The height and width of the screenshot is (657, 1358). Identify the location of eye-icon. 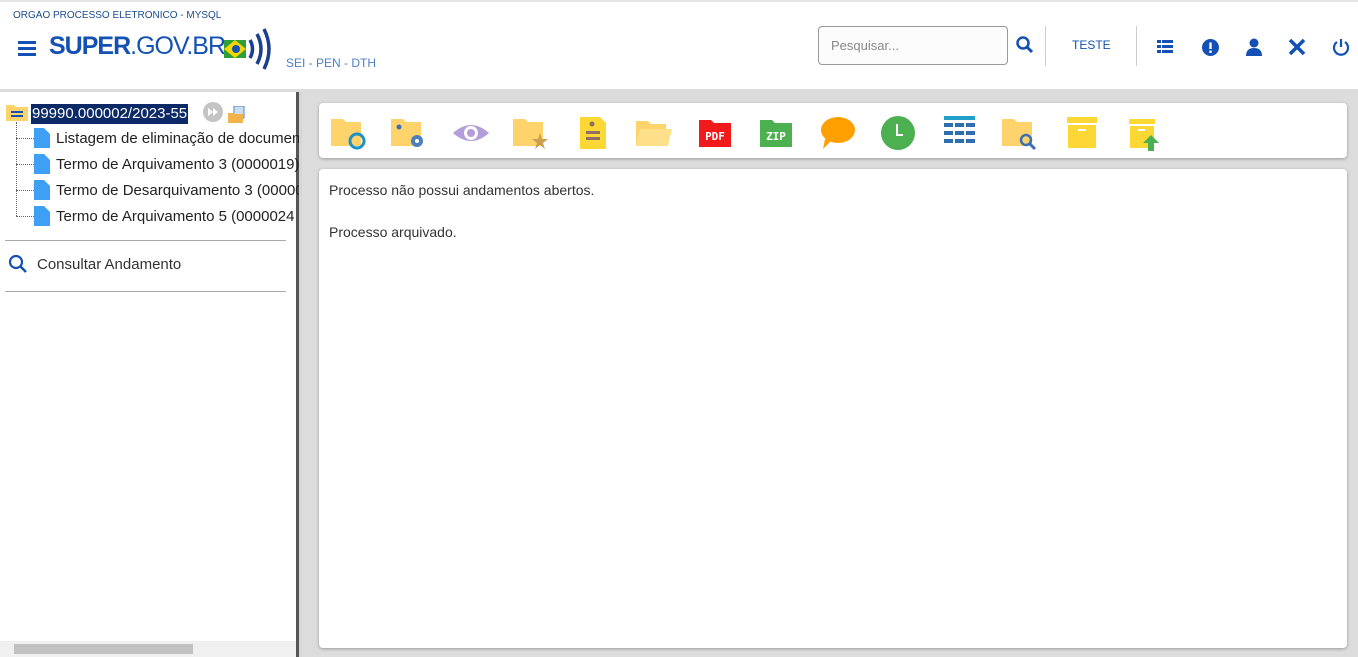
(471, 133).